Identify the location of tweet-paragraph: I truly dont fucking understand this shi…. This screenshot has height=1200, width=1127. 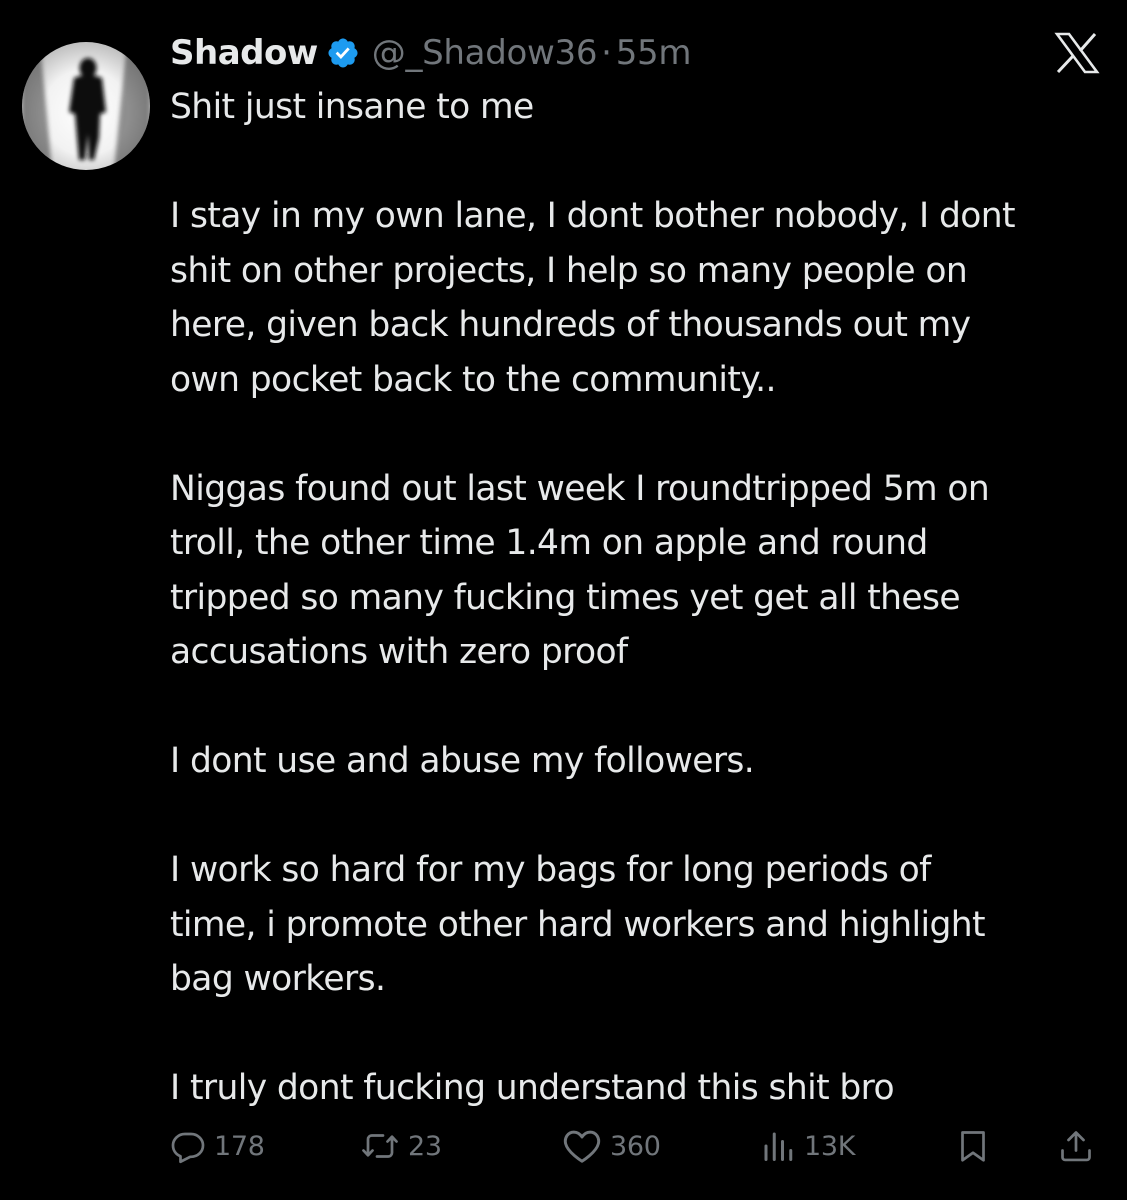
(532, 1088).